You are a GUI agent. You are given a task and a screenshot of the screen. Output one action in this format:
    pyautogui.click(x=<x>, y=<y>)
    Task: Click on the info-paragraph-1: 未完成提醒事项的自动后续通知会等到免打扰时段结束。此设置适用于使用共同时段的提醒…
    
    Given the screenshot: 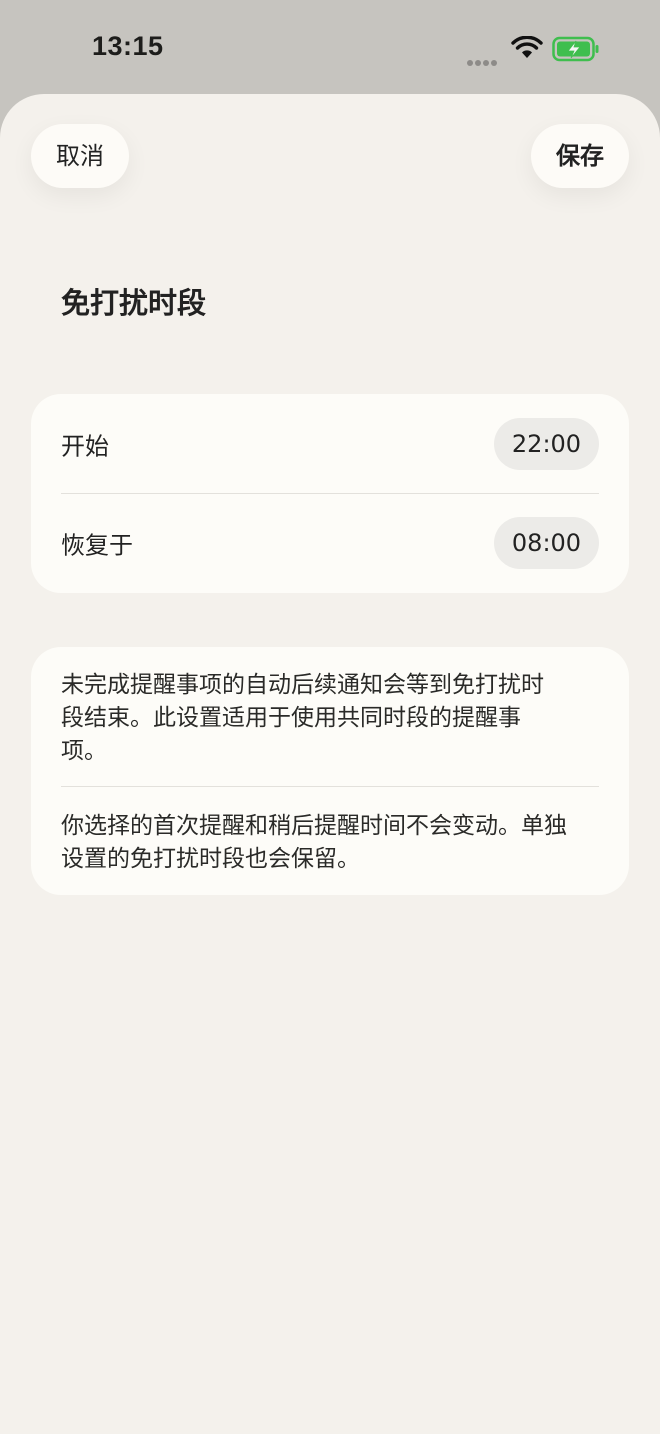 What is the action you would take?
    pyautogui.click(x=302, y=718)
    